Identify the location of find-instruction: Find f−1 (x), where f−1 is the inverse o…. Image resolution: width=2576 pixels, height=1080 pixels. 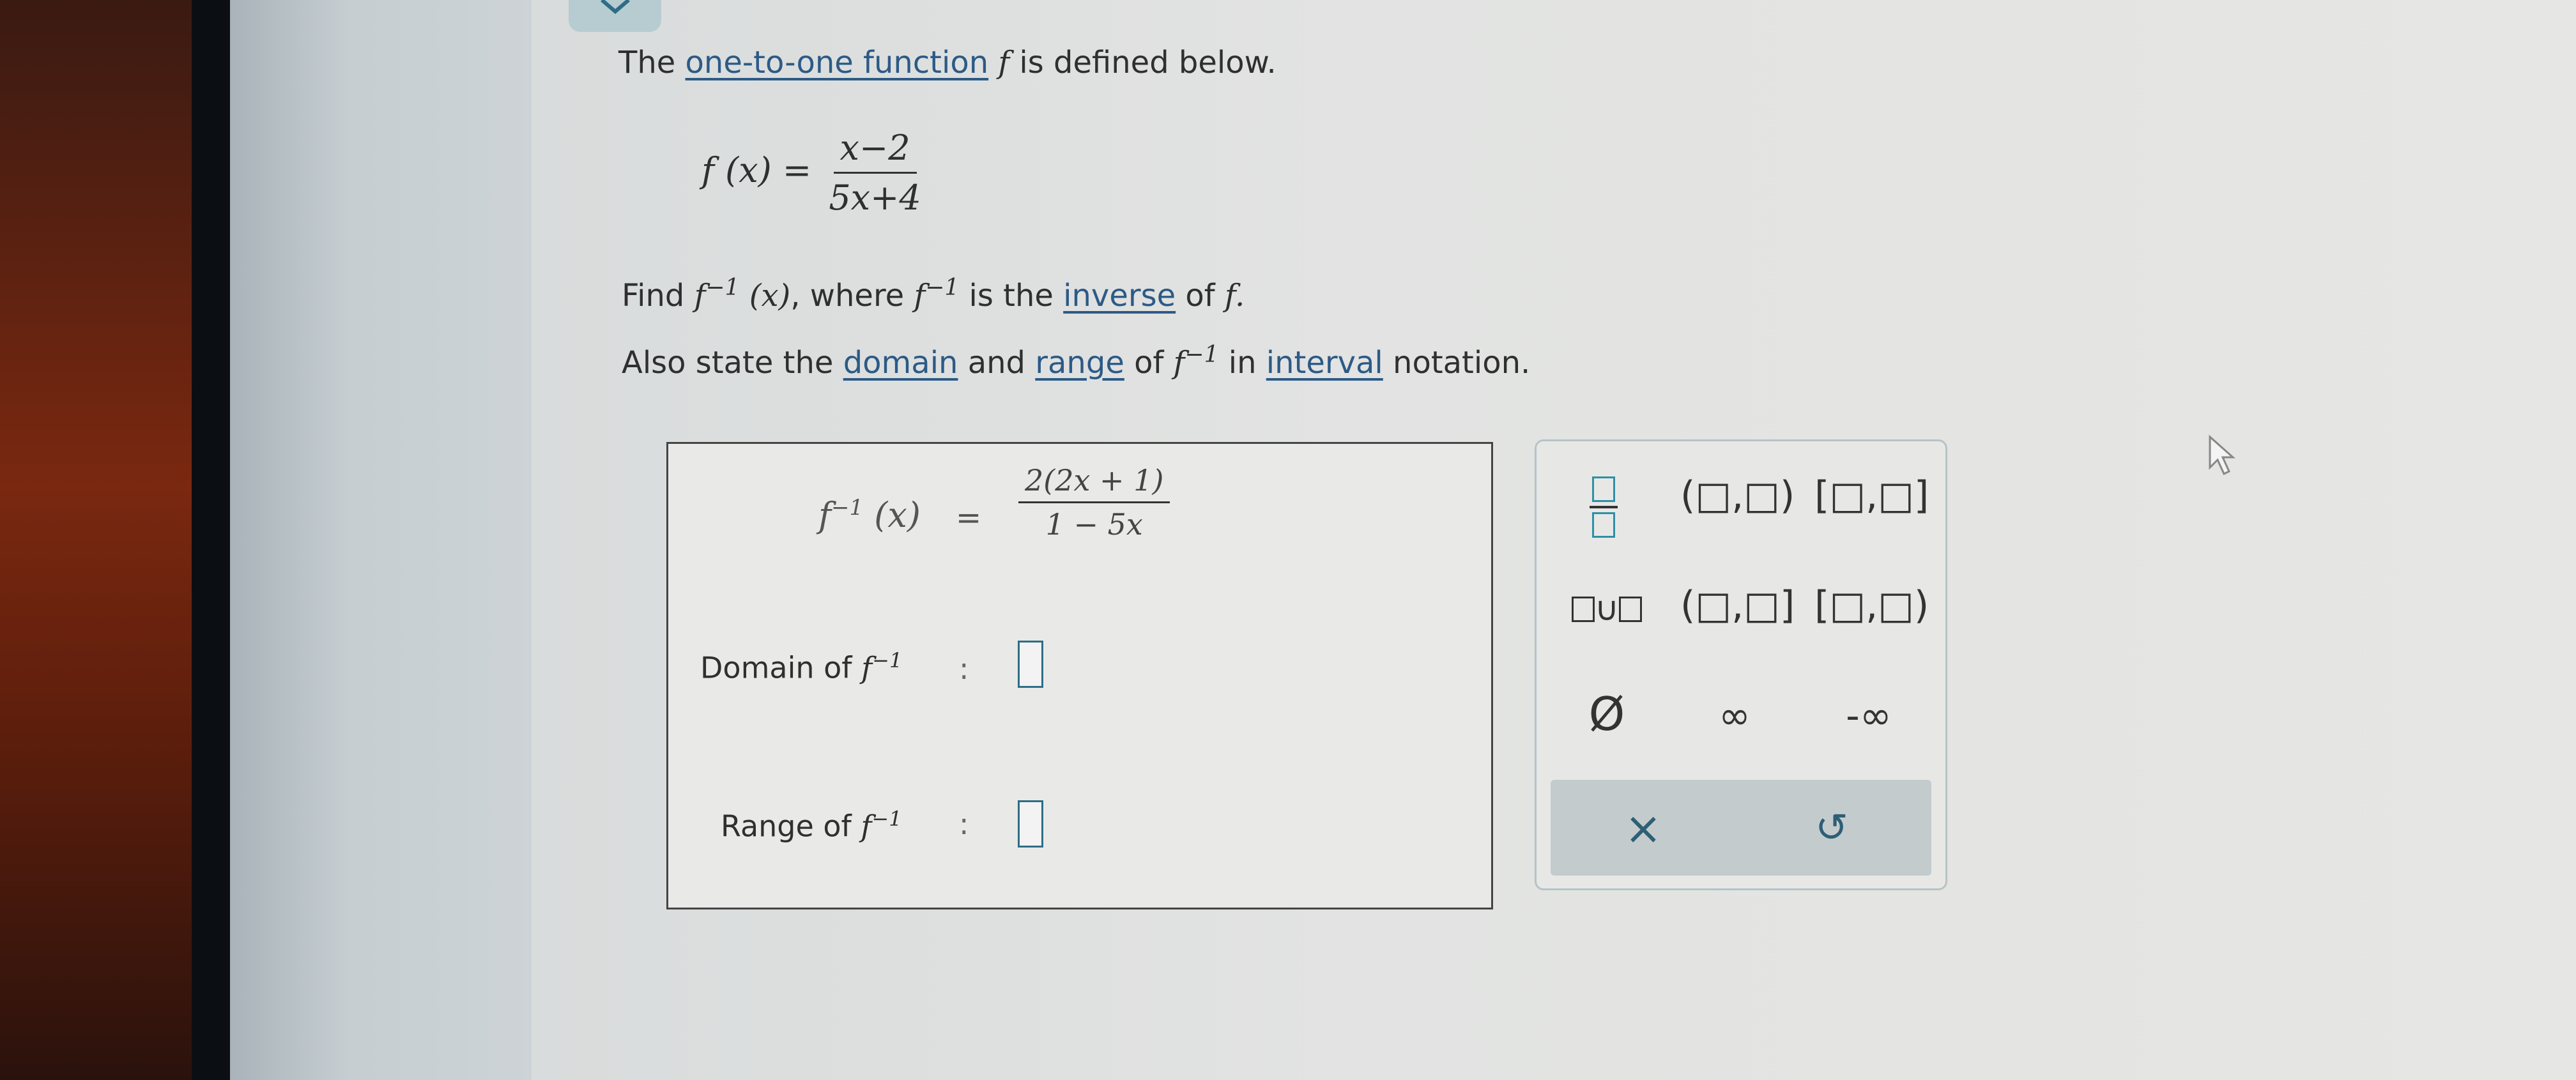
(933, 294).